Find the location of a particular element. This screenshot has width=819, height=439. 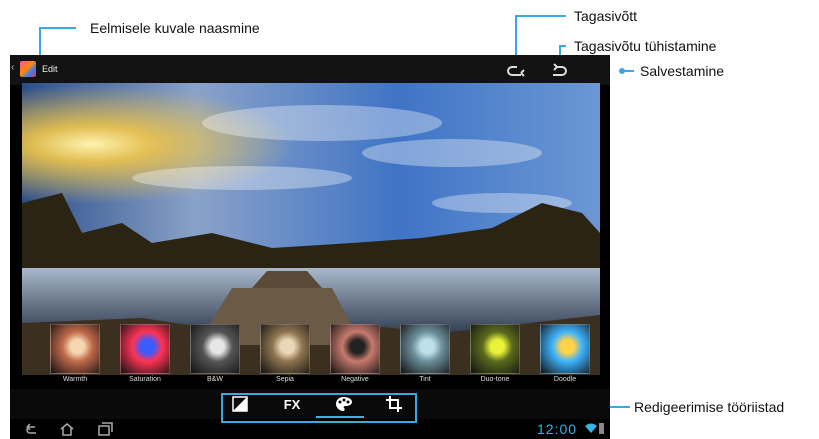

filter-sepia: Sepia is located at coordinates (285, 353).